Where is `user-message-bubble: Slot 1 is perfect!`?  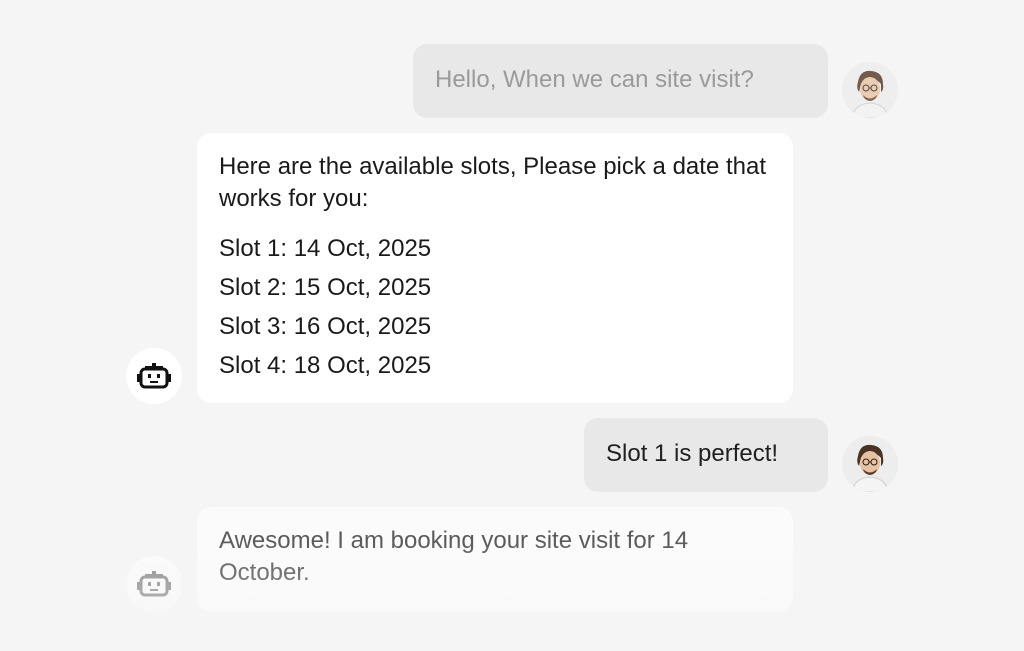
user-message-bubble: Slot 1 is perfect! is located at coordinates (706, 455).